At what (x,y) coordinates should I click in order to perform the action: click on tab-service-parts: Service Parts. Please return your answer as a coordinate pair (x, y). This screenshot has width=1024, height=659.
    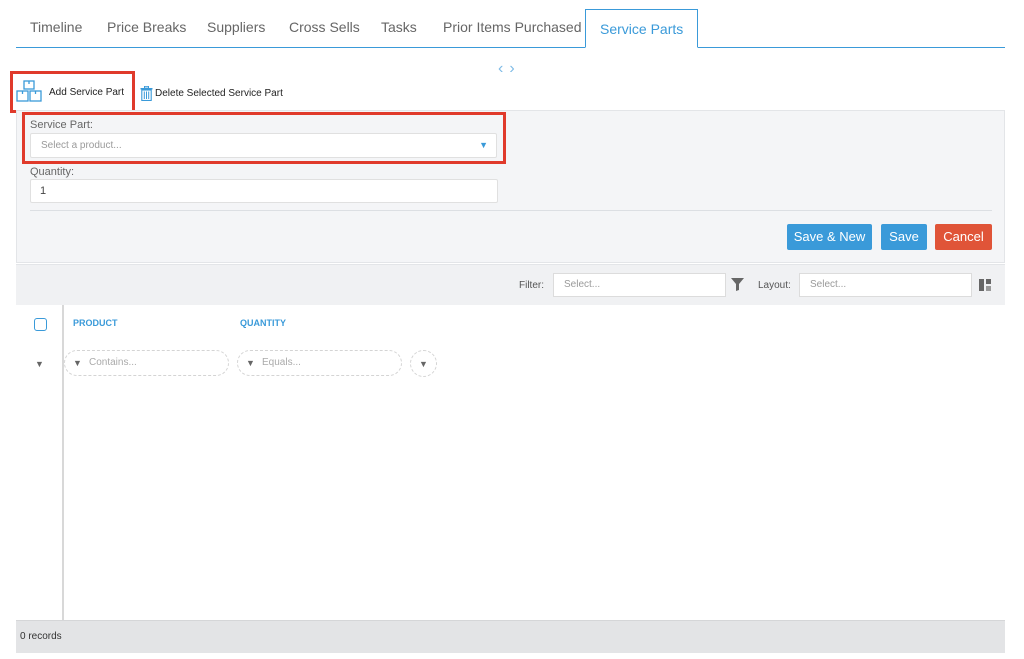
    Looking at the image, I should click on (642, 28).